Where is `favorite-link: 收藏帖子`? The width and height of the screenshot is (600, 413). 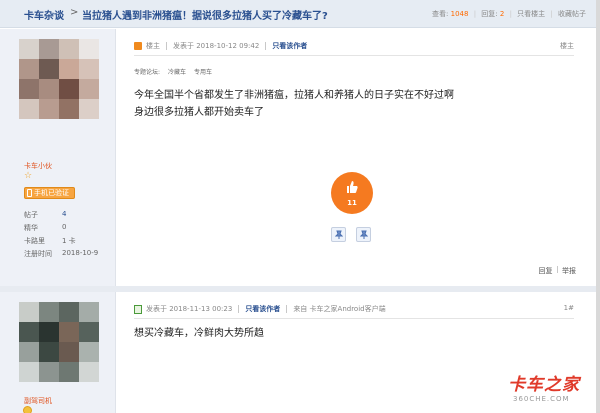
favorite-link: 收藏帖子 is located at coordinates (572, 14).